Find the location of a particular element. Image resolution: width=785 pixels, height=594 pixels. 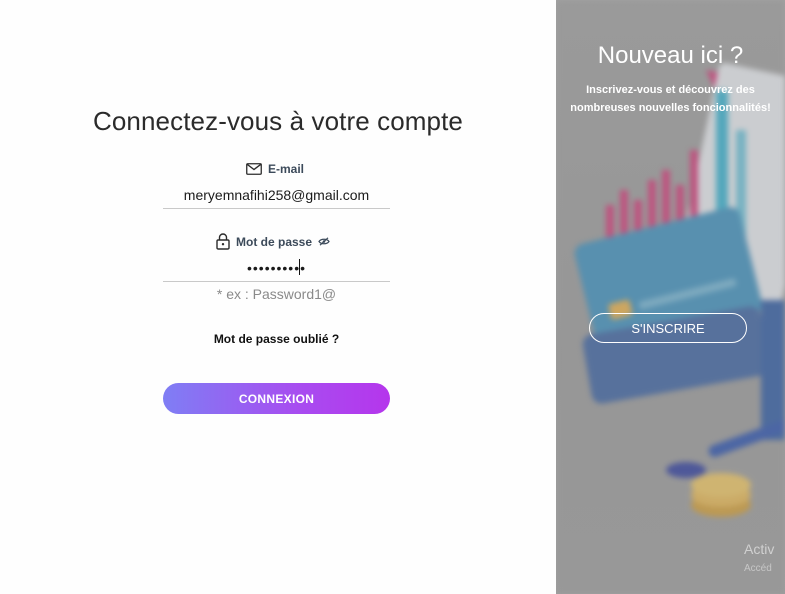

eye-slash-icon is located at coordinates (324, 241).